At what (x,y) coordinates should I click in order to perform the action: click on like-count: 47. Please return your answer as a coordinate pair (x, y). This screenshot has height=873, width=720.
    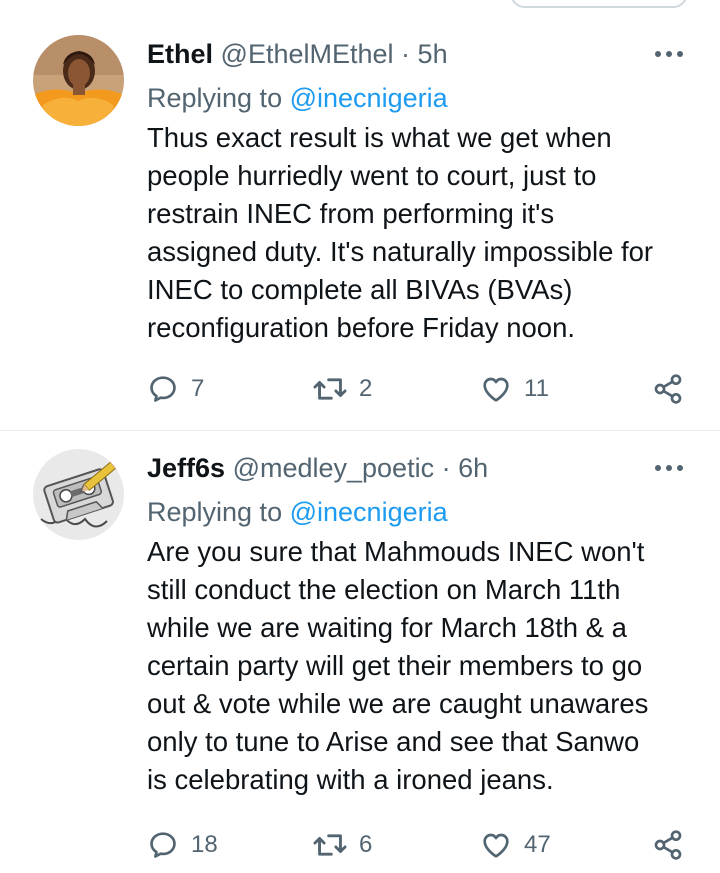
    Looking at the image, I should click on (537, 844).